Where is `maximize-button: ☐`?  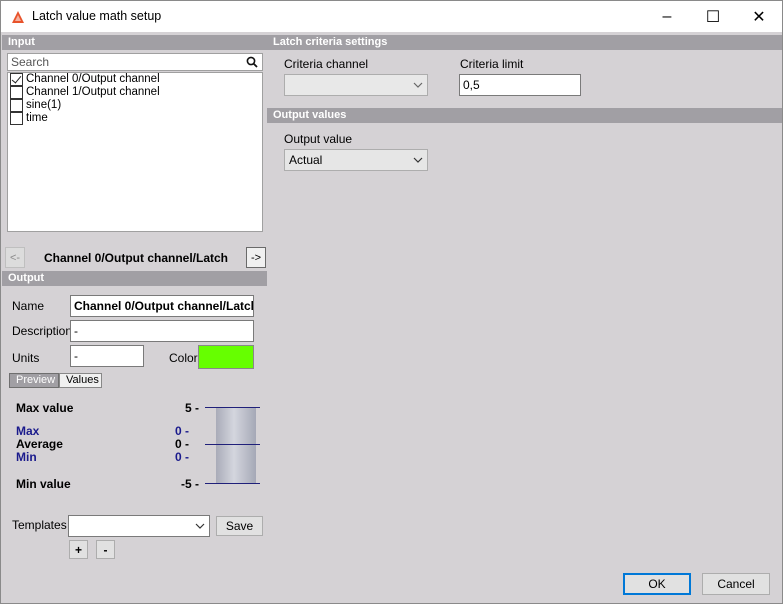 maximize-button: ☐ is located at coordinates (713, 16).